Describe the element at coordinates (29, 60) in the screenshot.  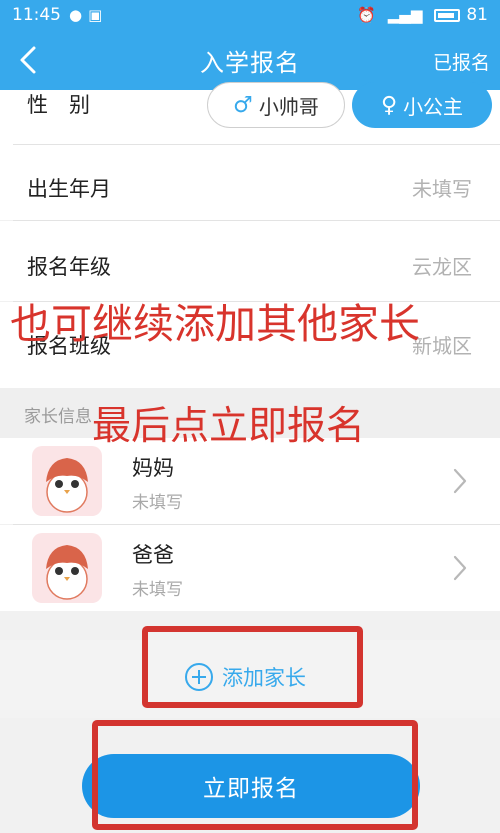
I see `chevron-left-icon` at that location.